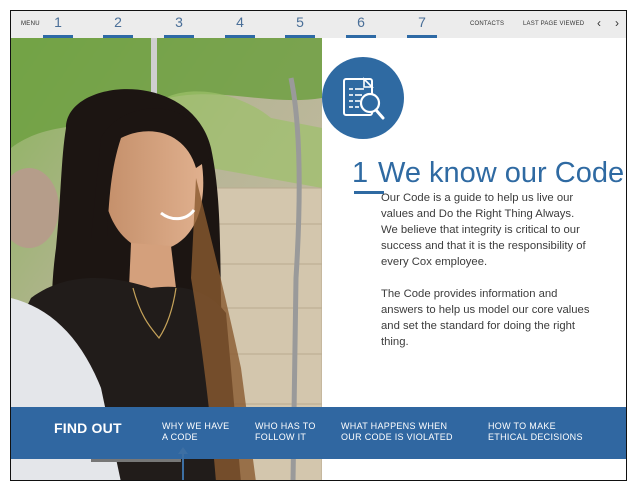 The image size is (630, 483). Describe the element at coordinates (360, 173) in the screenshot. I see `section-number: 1` at that location.